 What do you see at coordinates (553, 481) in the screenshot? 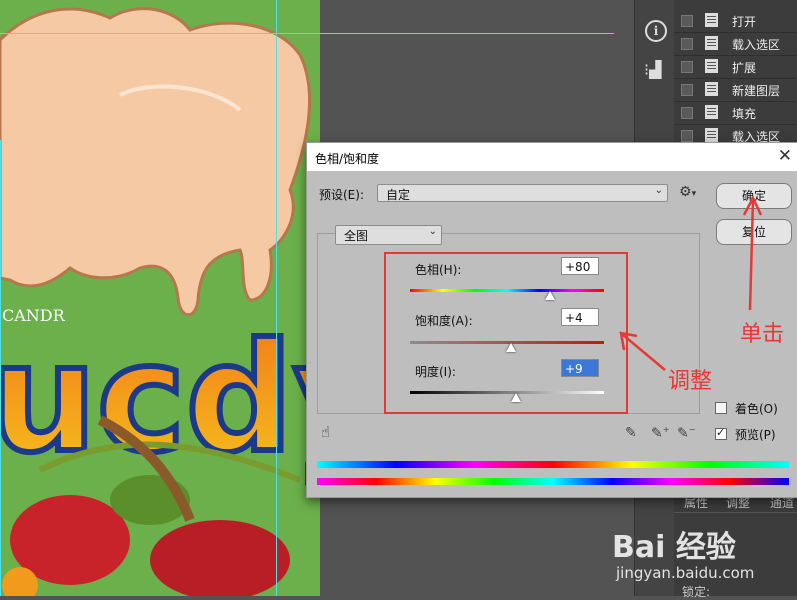
I see `output-spectrum-bar` at bounding box center [553, 481].